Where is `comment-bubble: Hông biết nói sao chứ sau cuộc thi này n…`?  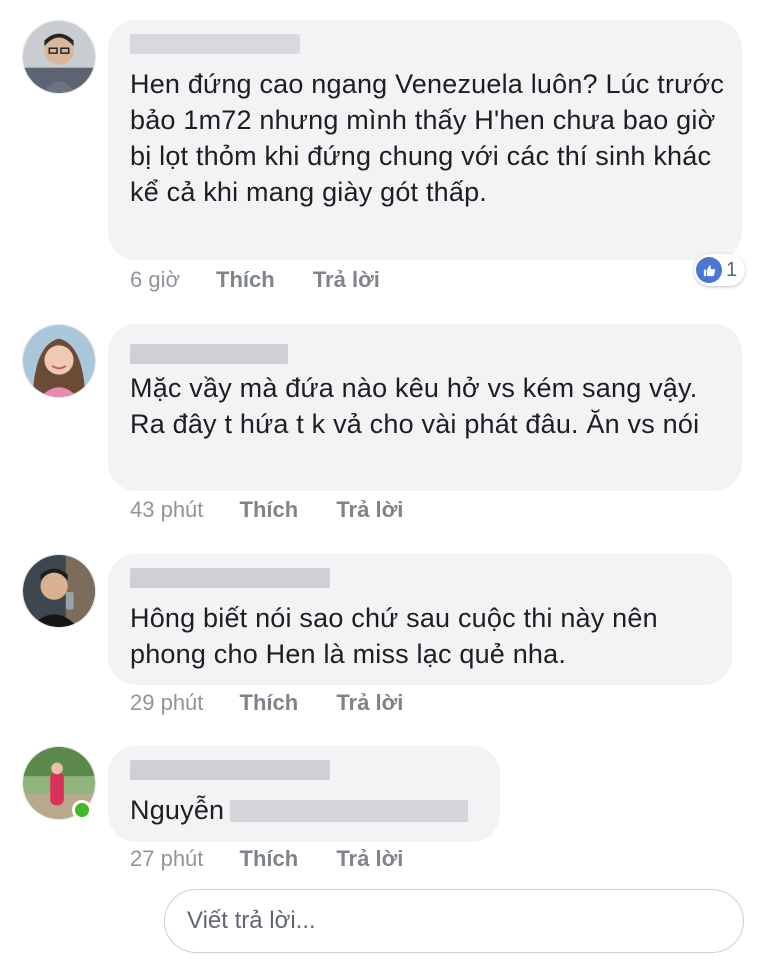 comment-bubble: Hông biết nói sao chứ sau cuộc thi này n… is located at coordinates (420, 619).